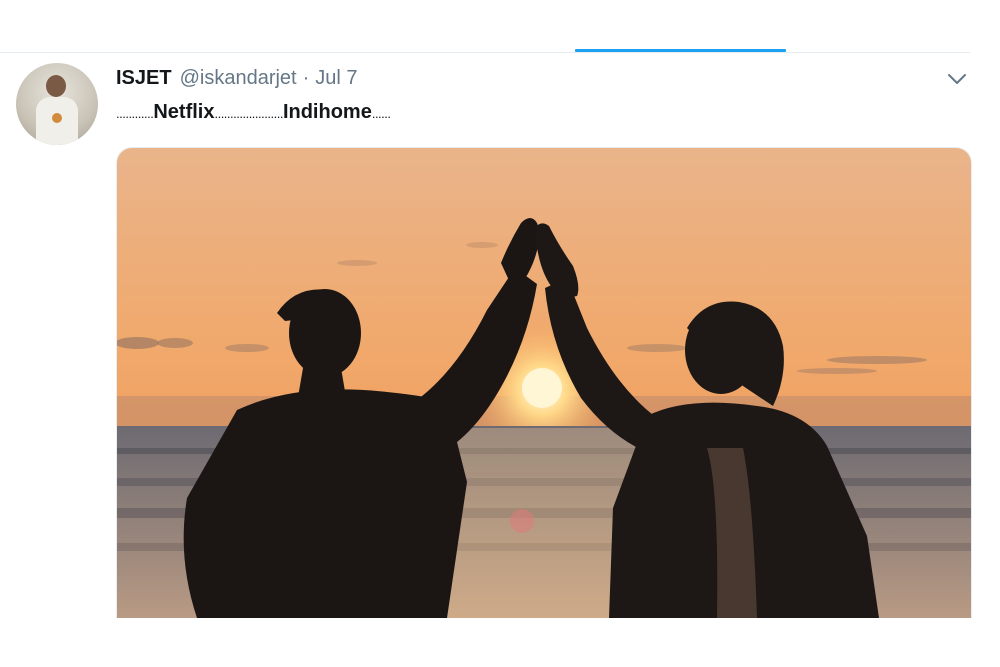 The height and width of the screenshot is (667, 1000). Describe the element at coordinates (680, 50) in the screenshot. I see `active-tab-indicator` at that location.